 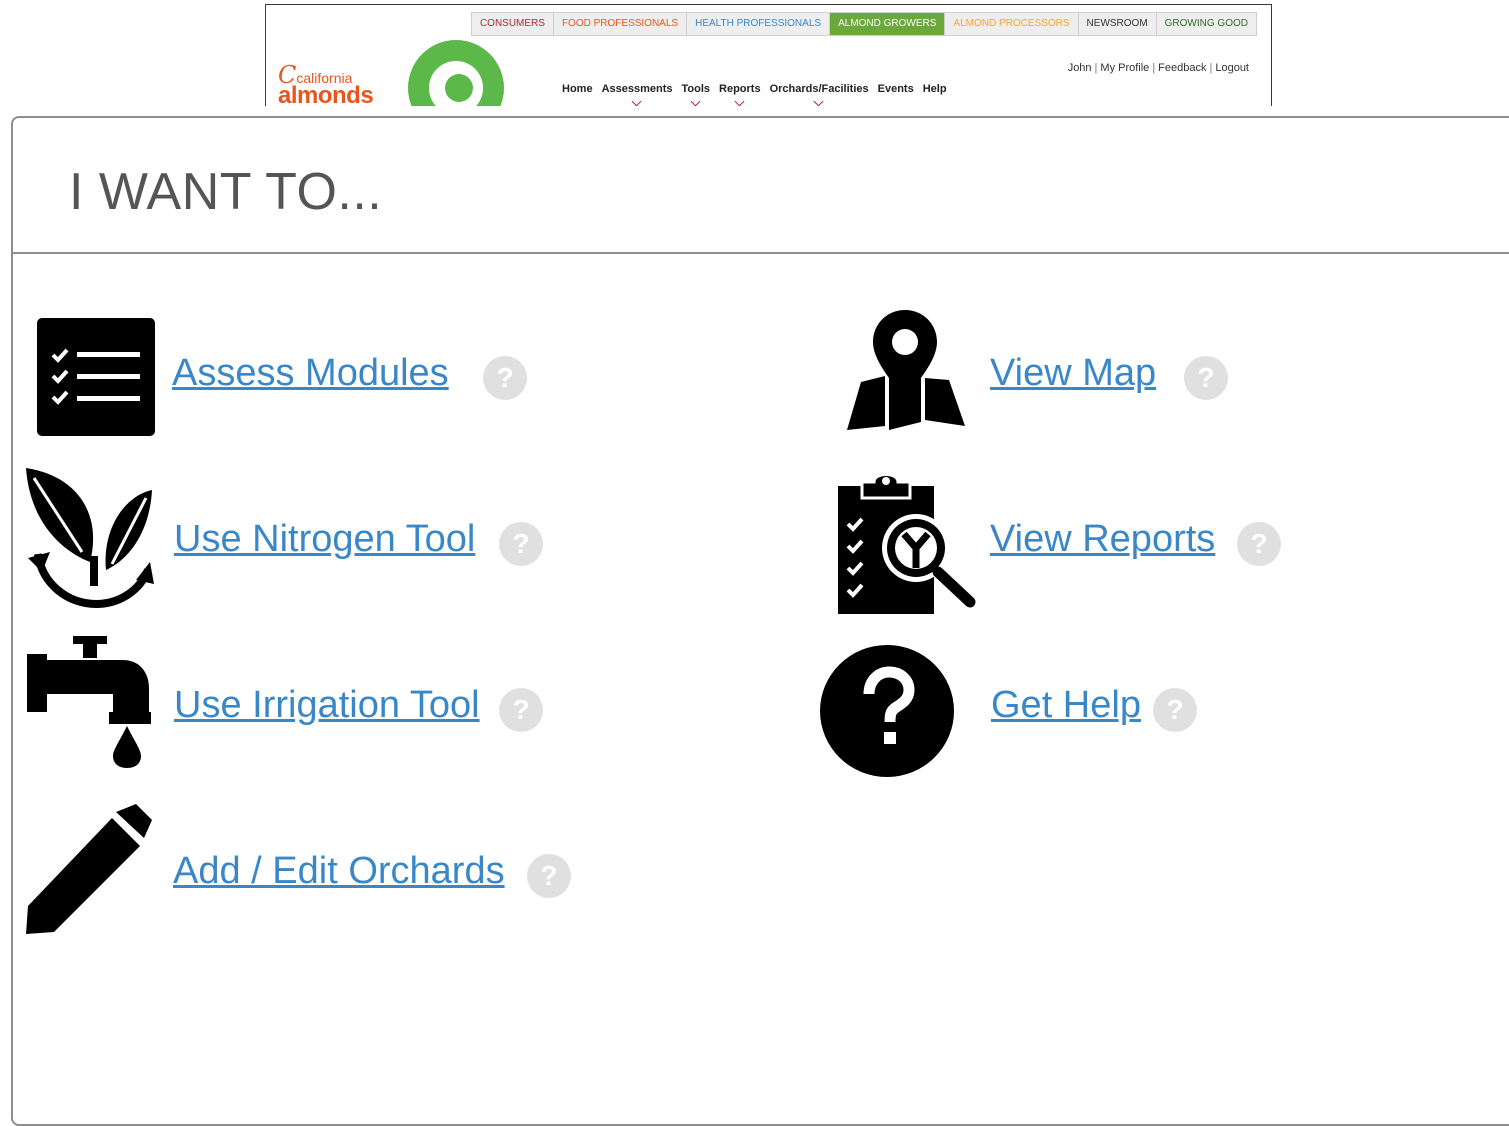 I want to click on faucet-icon, so click(x=89, y=702).